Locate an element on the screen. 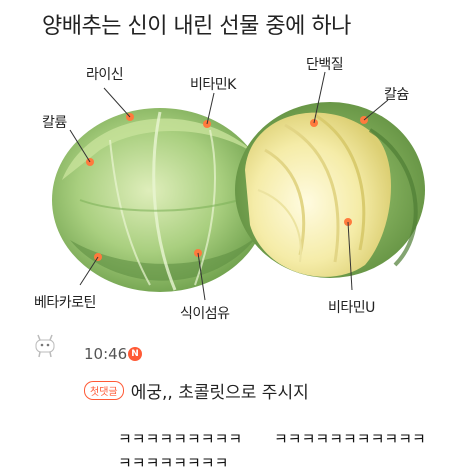 The image size is (474, 473). label-potassium: 칼륨 is located at coordinates (54, 123).